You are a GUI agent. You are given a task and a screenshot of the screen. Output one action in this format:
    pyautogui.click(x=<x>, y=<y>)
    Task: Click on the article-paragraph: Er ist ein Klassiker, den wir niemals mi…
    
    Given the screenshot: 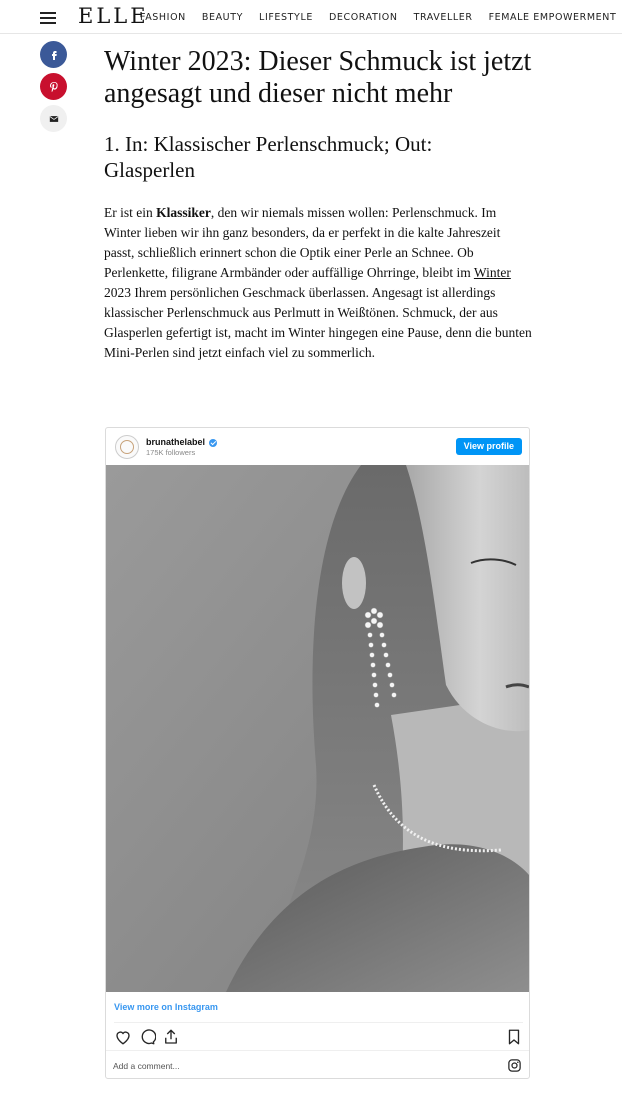 What is the action you would take?
    pyautogui.click(x=319, y=283)
    